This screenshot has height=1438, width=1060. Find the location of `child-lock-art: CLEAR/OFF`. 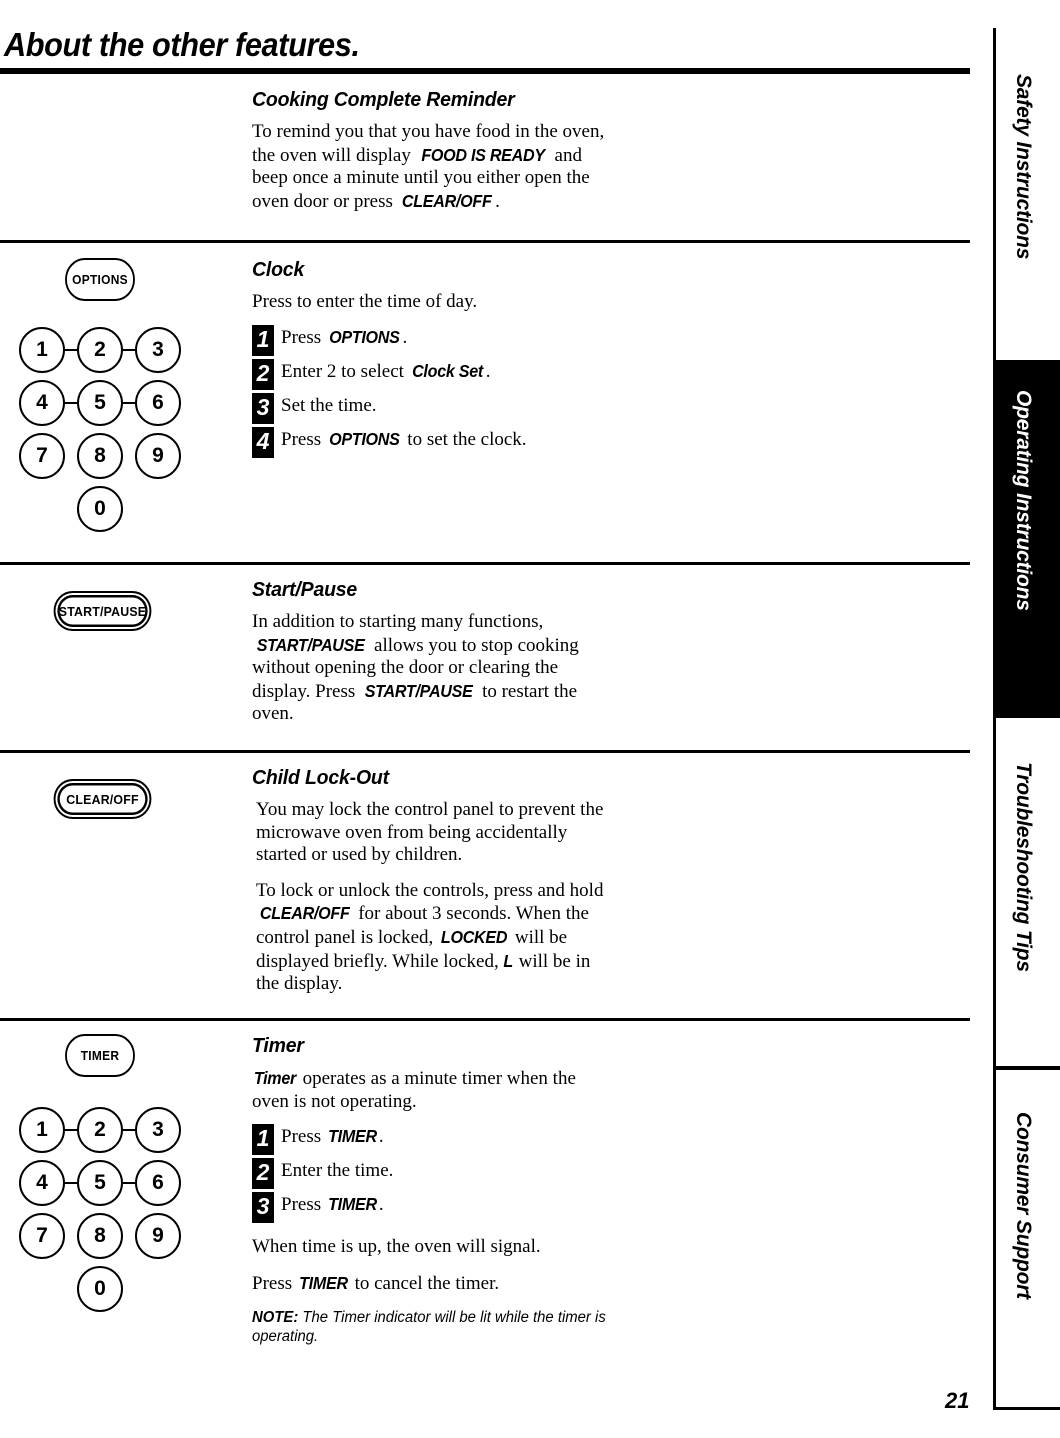

child-lock-art: CLEAR/OFF is located at coordinates (120, 801).